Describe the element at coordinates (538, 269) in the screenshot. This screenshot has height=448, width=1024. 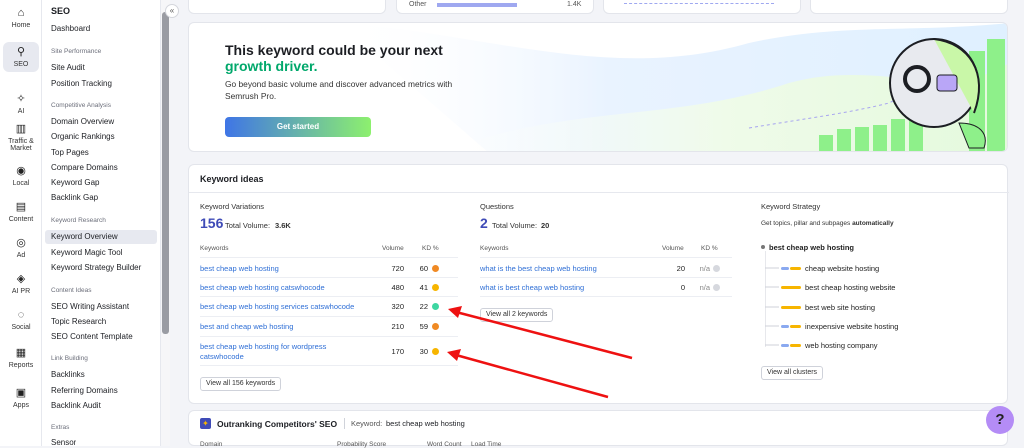
I see `question-link: what is the best cheap web hosting` at that location.